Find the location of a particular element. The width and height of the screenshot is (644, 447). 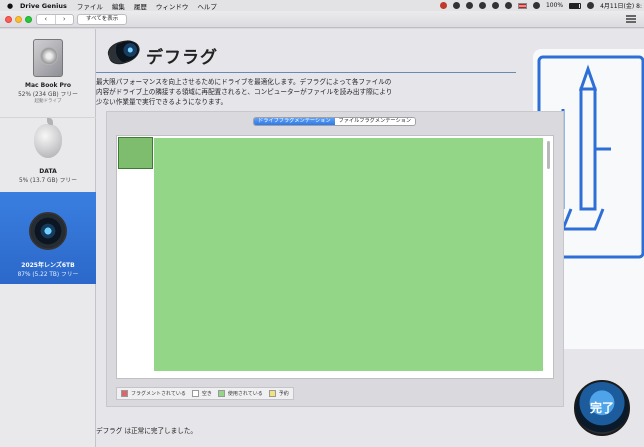

sidebar-drive-macbook-pro: Mac Book Pro 52% (234 GB) フリー 起動ドライブ is located at coordinates (48, 74).